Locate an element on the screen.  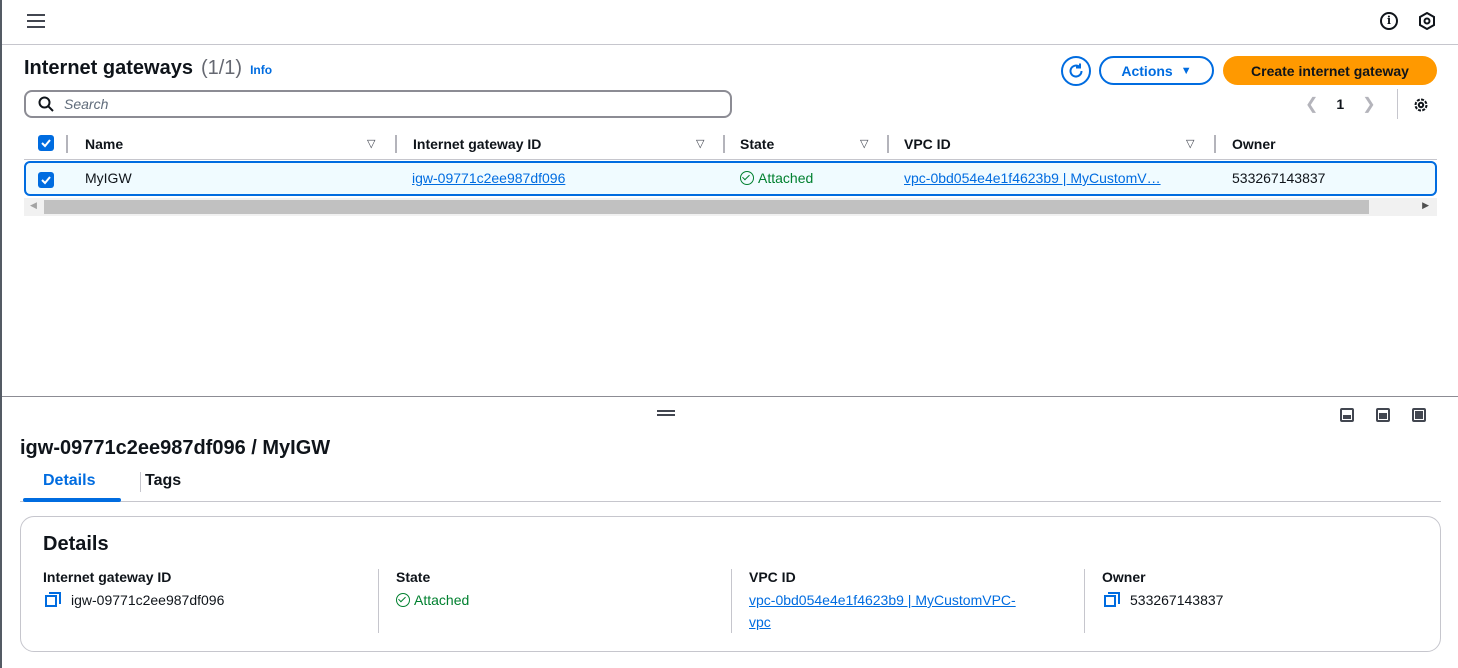
gear-icon is located at coordinates (1421, 105).